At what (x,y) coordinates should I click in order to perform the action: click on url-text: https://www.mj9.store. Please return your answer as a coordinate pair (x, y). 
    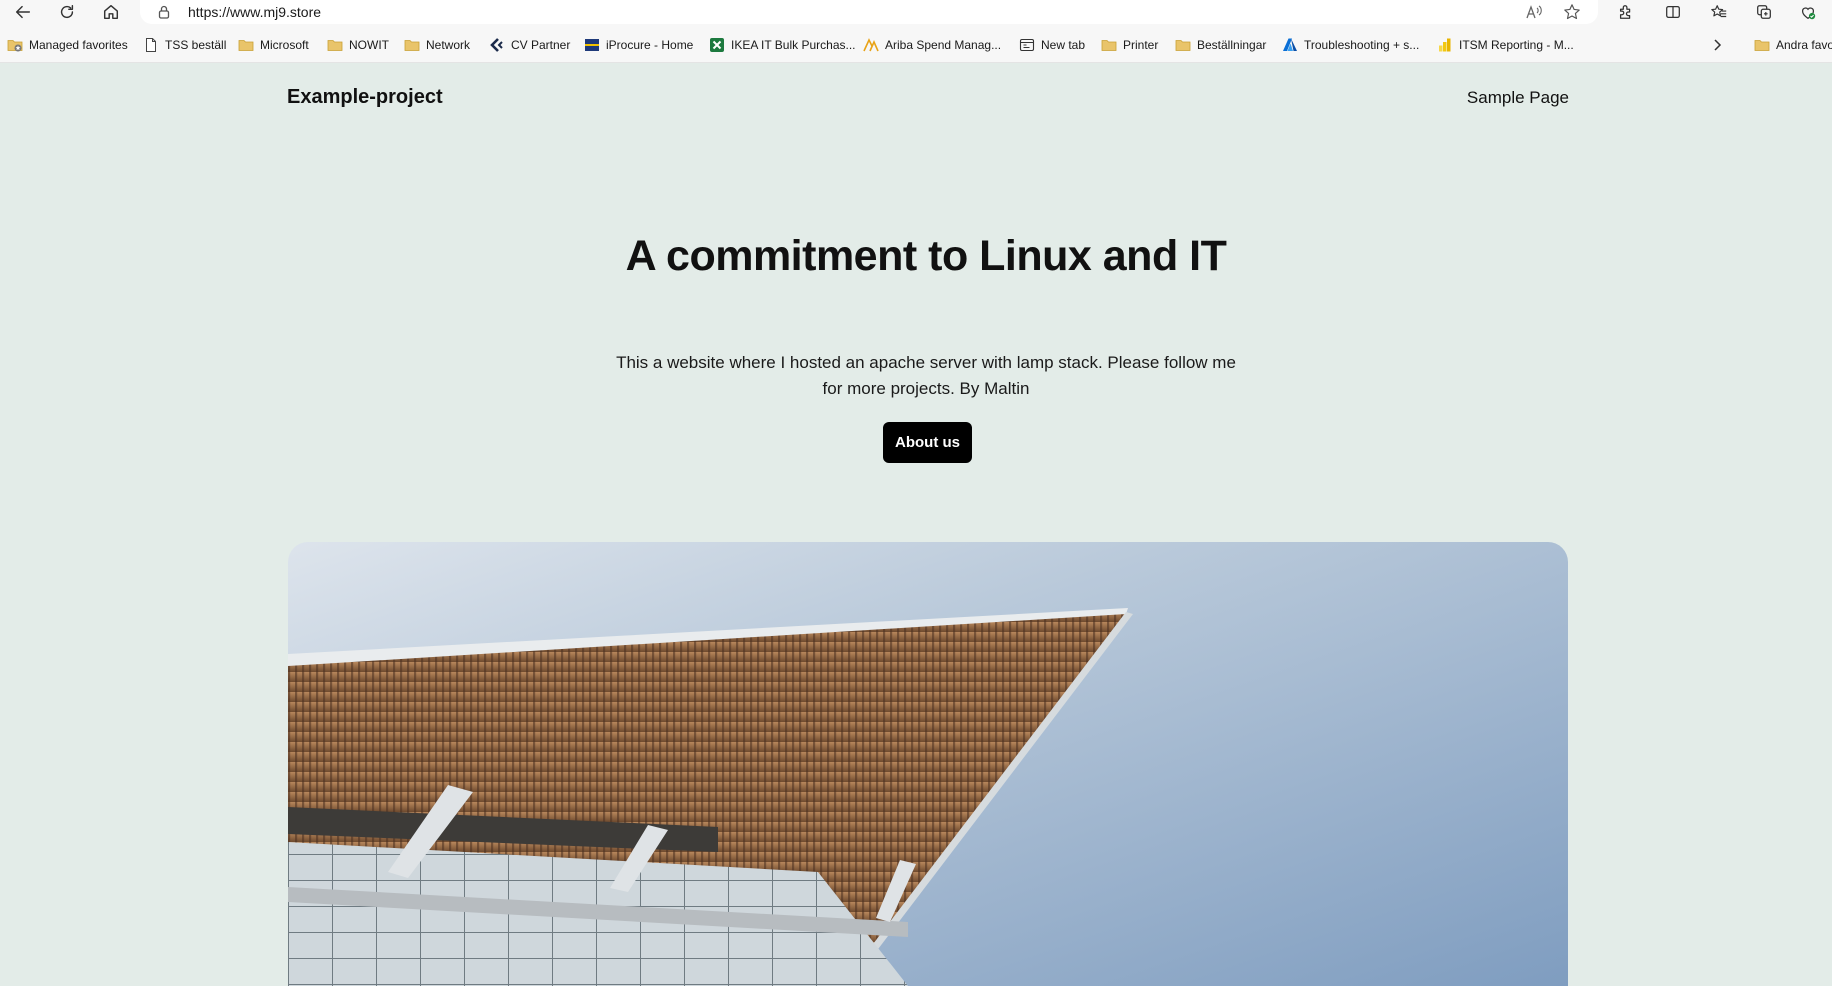
    Looking at the image, I should click on (254, 12).